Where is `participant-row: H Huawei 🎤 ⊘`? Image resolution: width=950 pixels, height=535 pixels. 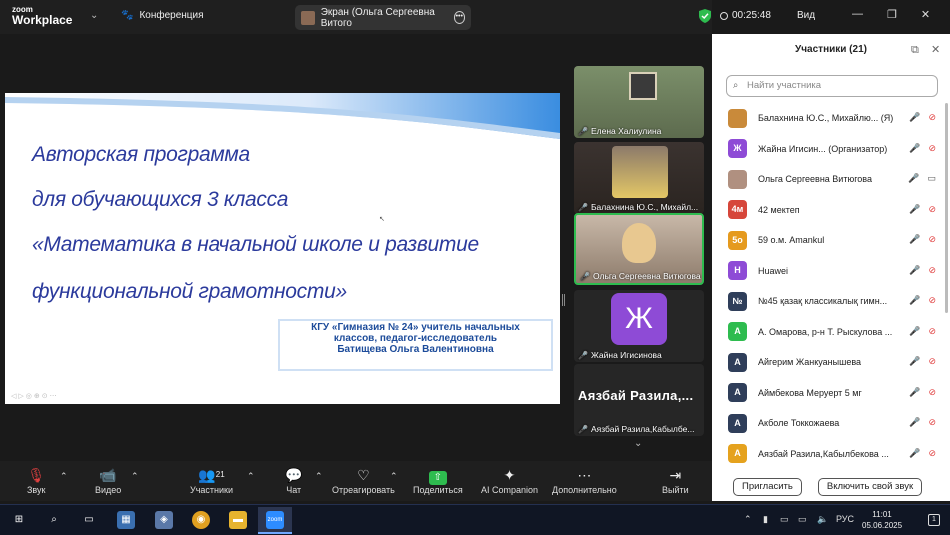 participant-row: H Huawei 🎤 ⊘ is located at coordinates (831, 271).